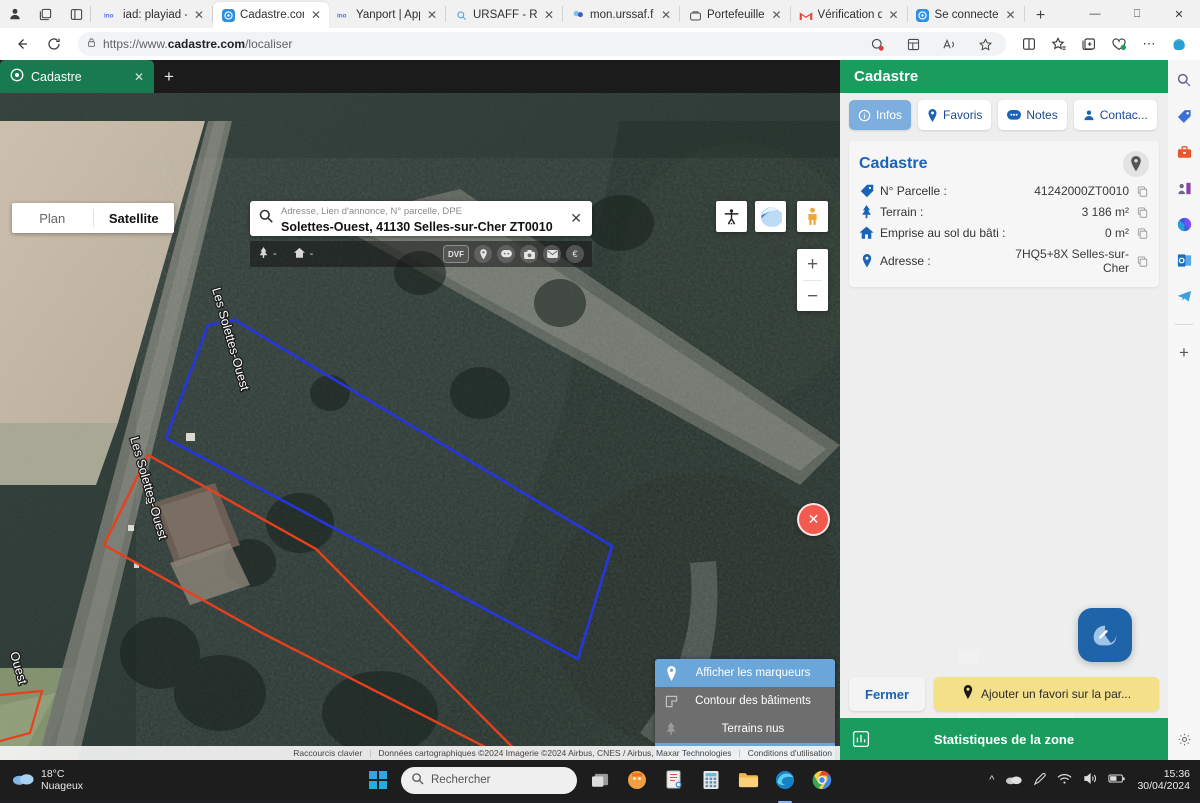 This screenshot has height=803, width=1200. Describe the element at coordinates (1184, 152) in the screenshot. I see `tools-icon` at that location.